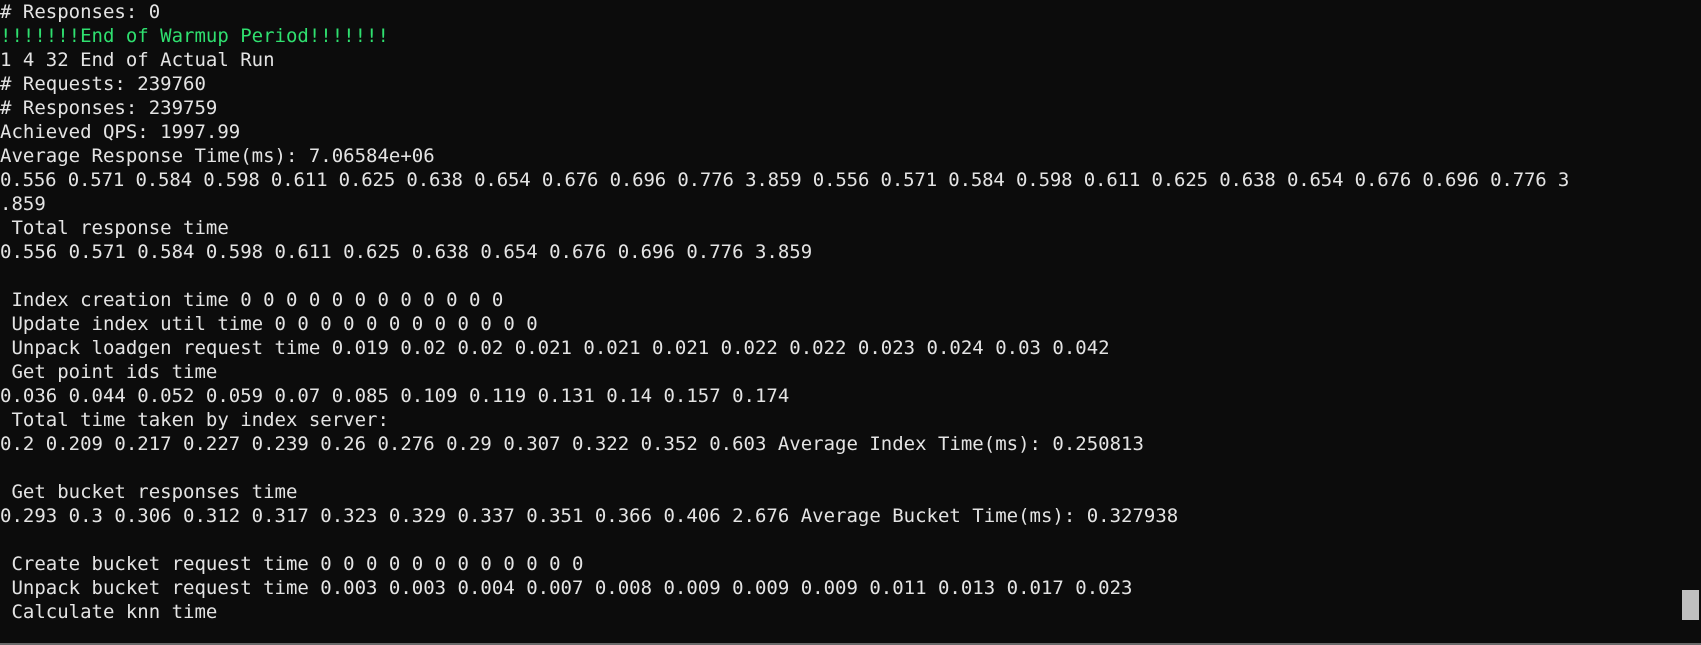 The width and height of the screenshot is (1701, 645). I want to click on output-line: Calculate knn time, so click(109, 612).